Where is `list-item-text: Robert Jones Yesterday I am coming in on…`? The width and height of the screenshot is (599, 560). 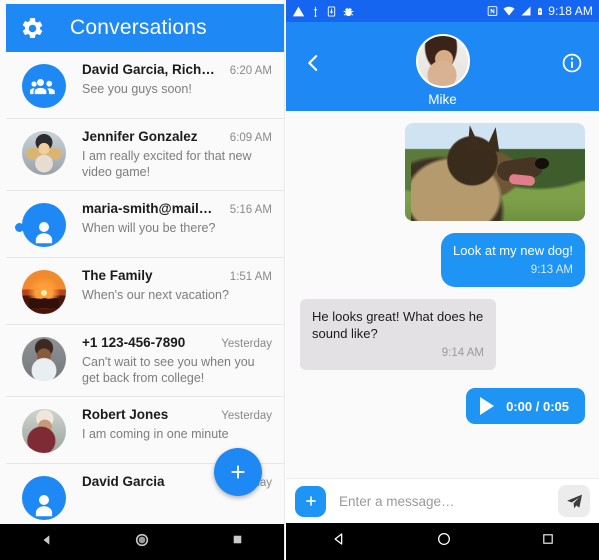
list-item-text: Robert Jones Yesterday I am coming in on… is located at coordinates (178, 430).